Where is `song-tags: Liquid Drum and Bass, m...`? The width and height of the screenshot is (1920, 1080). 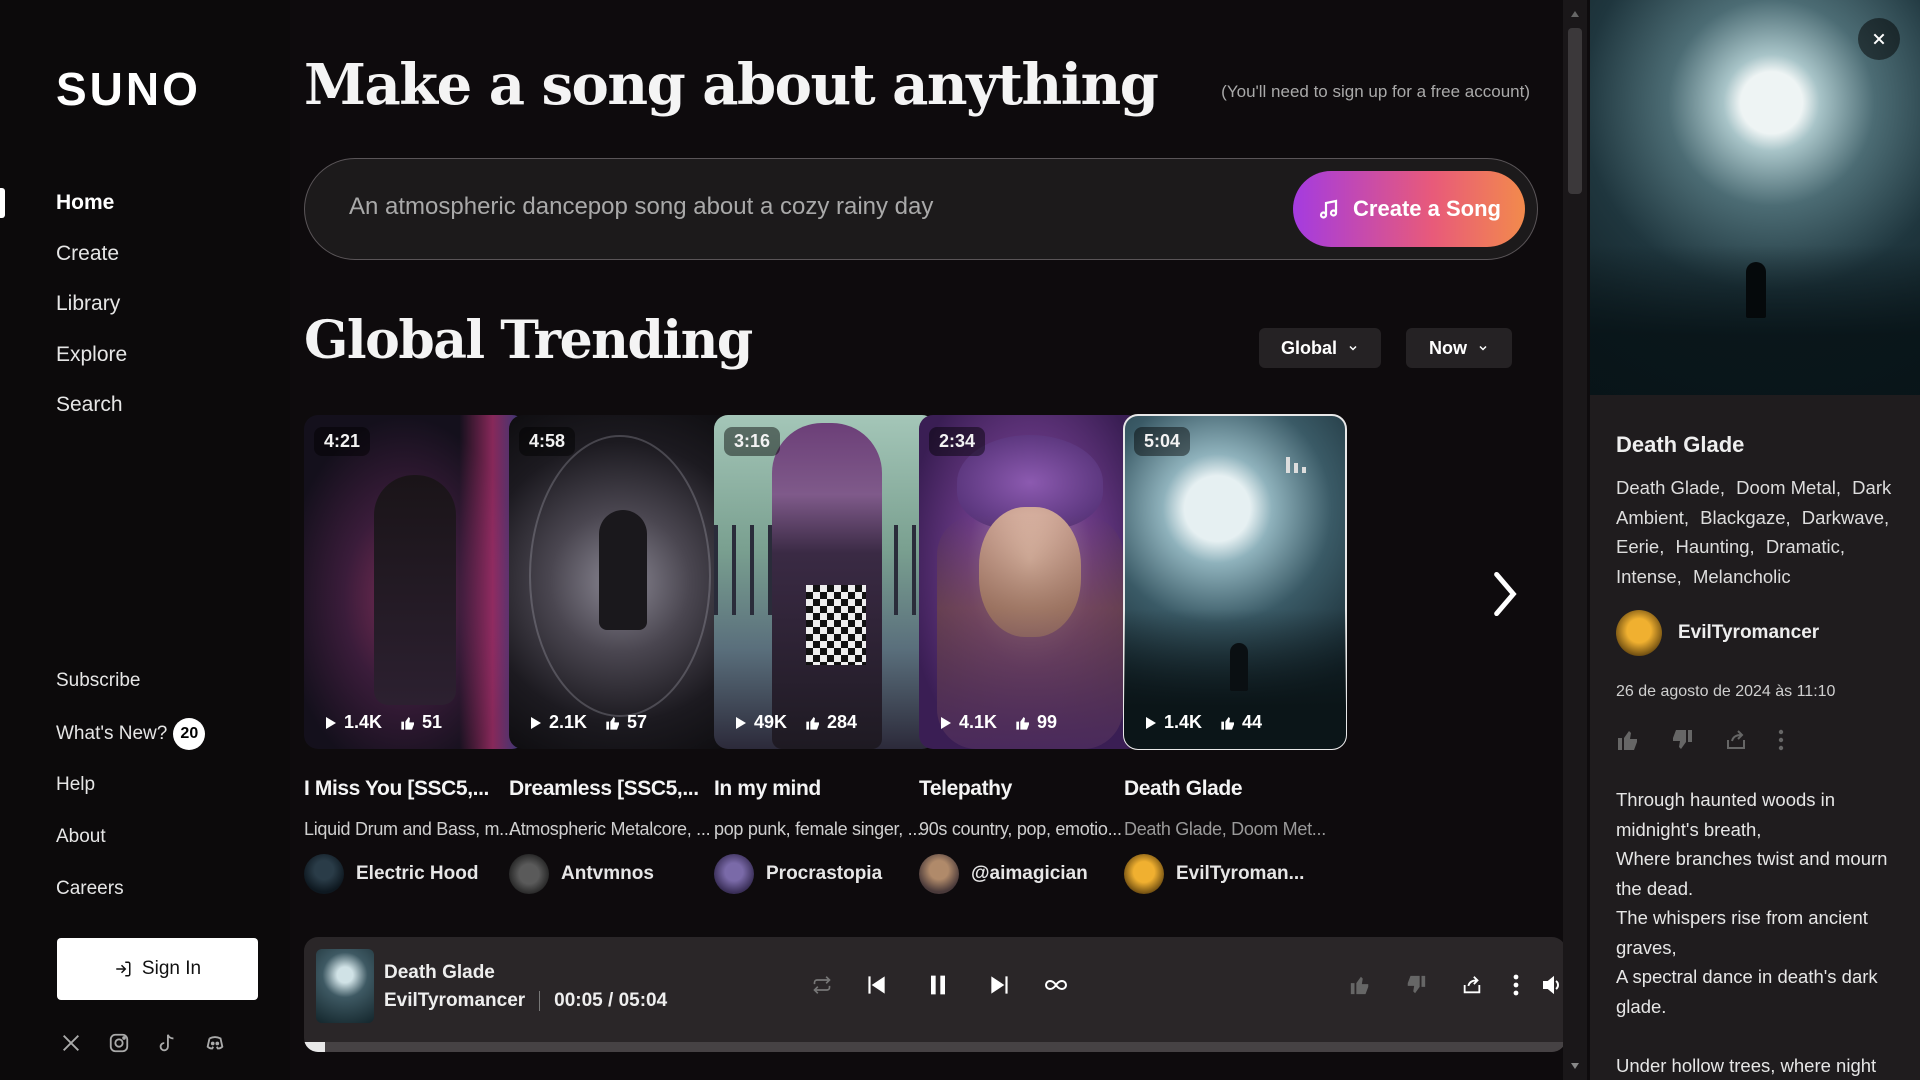
song-tags: Liquid Drum and Bass, m... is located at coordinates (409, 829).